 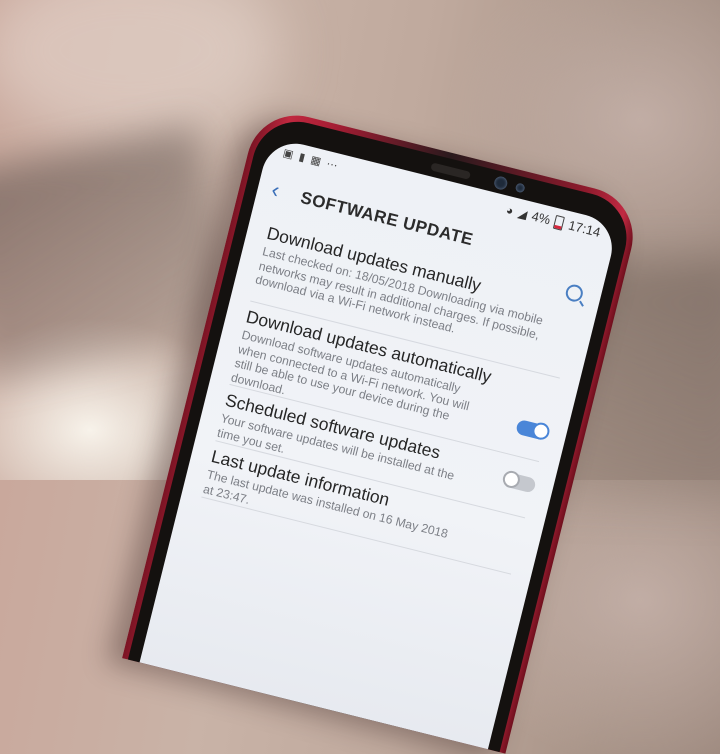 What do you see at coordinates (500, 183) in the screenshot?
I see `front-camera-icon` at bounding box center [500, 183].